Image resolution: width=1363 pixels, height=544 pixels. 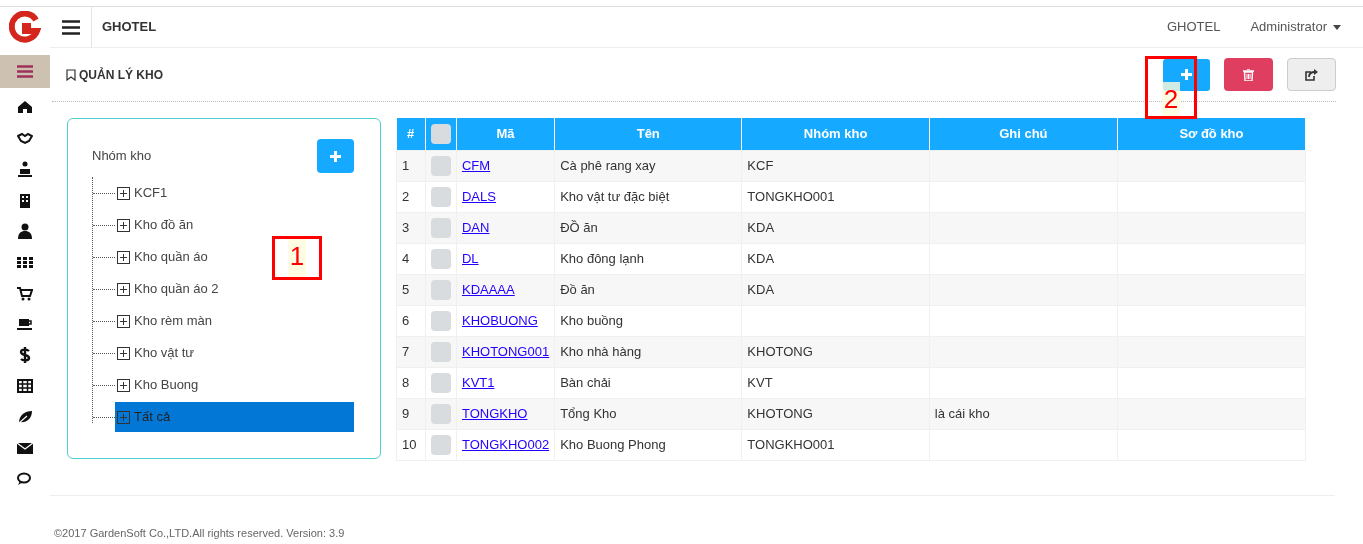 I want to click on user-icon, so click(x=25, y=231).